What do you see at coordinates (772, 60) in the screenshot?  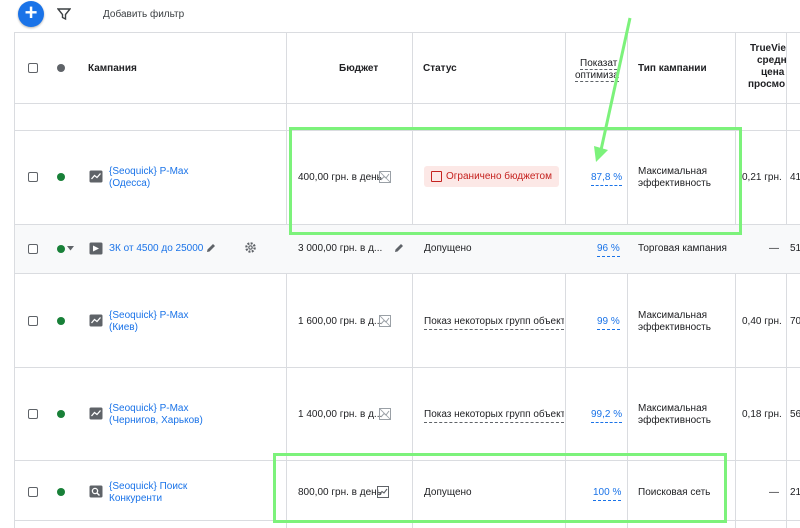 I see `column-header-trueview-line2: средн` at bounding box center [772, 60].